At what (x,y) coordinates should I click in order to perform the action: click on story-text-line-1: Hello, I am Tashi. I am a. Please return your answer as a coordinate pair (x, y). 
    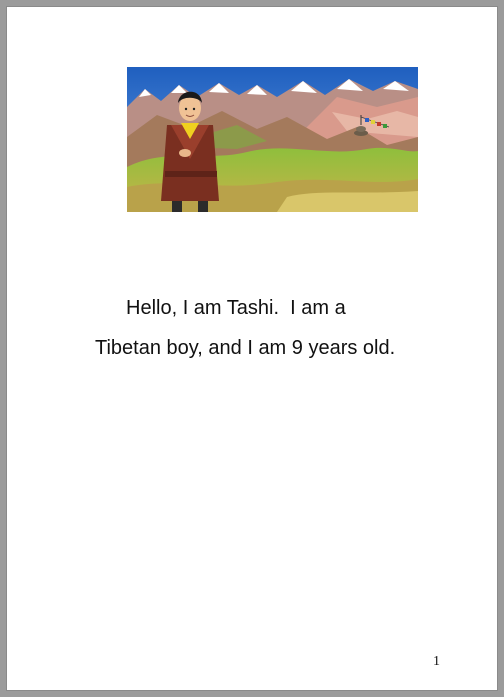
    Looking at the image, I should click on (236, 308).